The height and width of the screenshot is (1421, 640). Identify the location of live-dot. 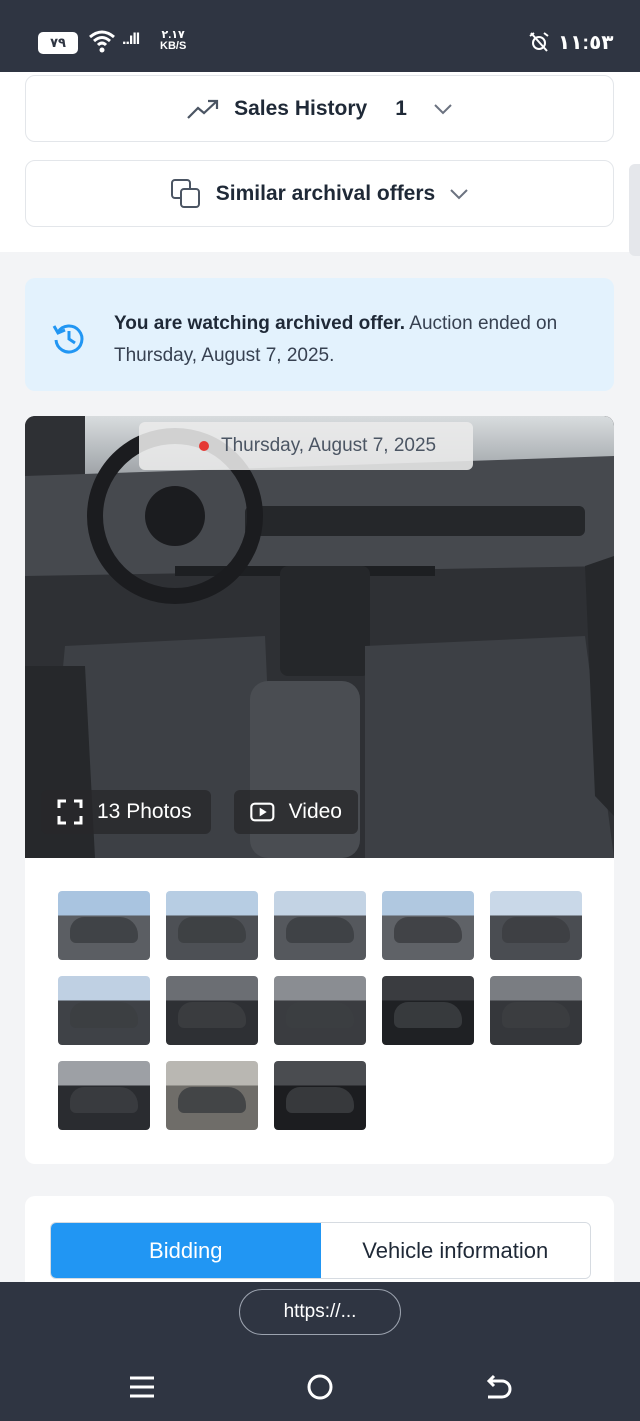
(204, 446).